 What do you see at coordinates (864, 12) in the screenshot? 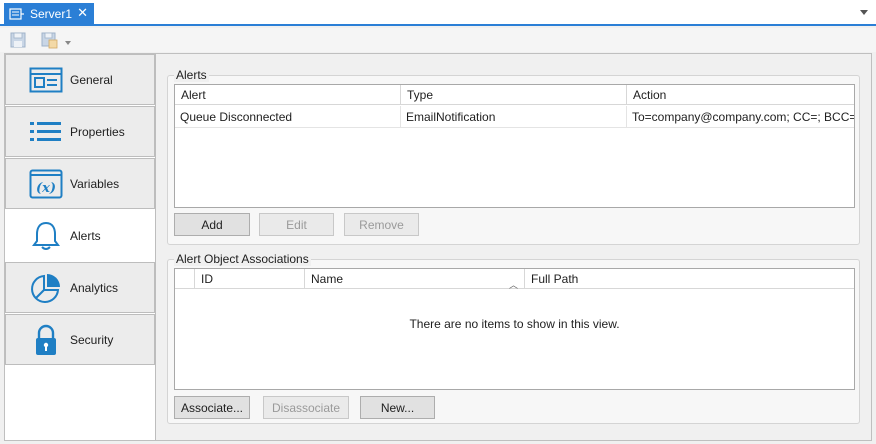
I see `chevron-down-icon` at bounding box center [864, 12].